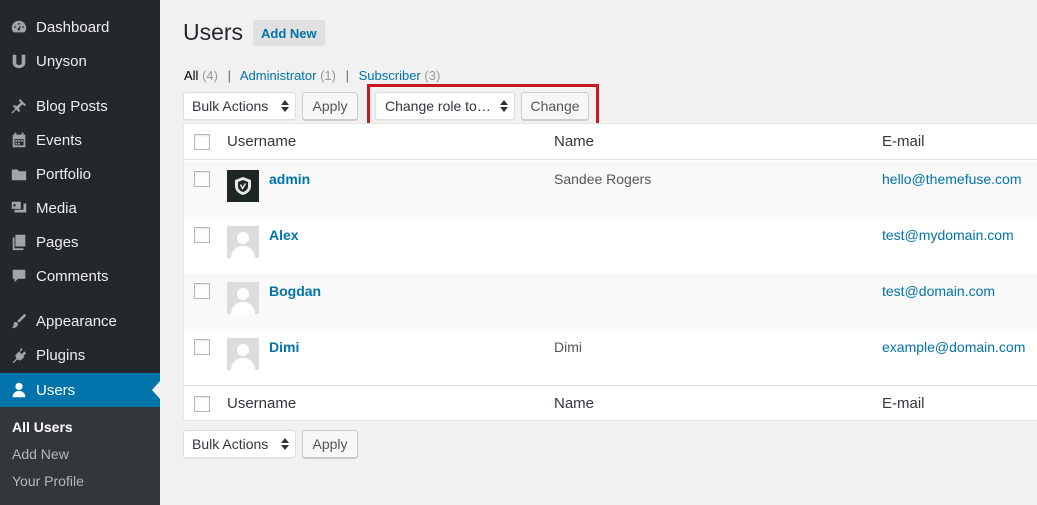 The width and height of the screenshot is (1037, 505). I want to click on media-icon, so click(18, 208).